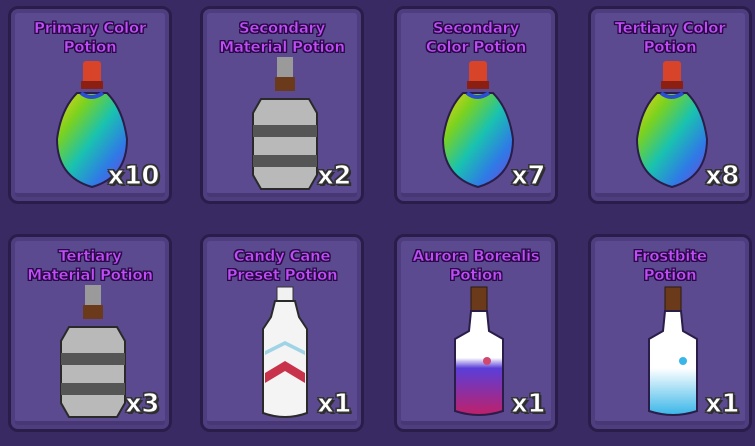 Image resolution: width=755 pixels, height=446 pixels. What do you see at coordinates (334, 176) in the screenshot?
I see `potion-quantity: x2` at bounding box center [334, 176].